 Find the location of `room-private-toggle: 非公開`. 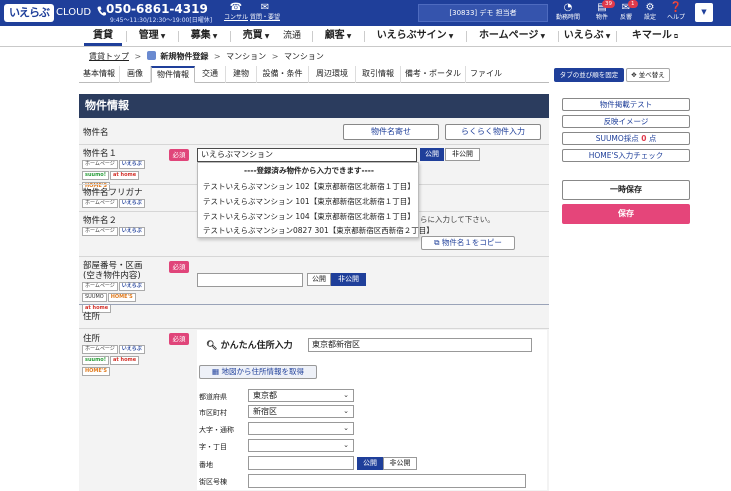

room-private-toggle: 非公開 is located at coordinates (348, 279).